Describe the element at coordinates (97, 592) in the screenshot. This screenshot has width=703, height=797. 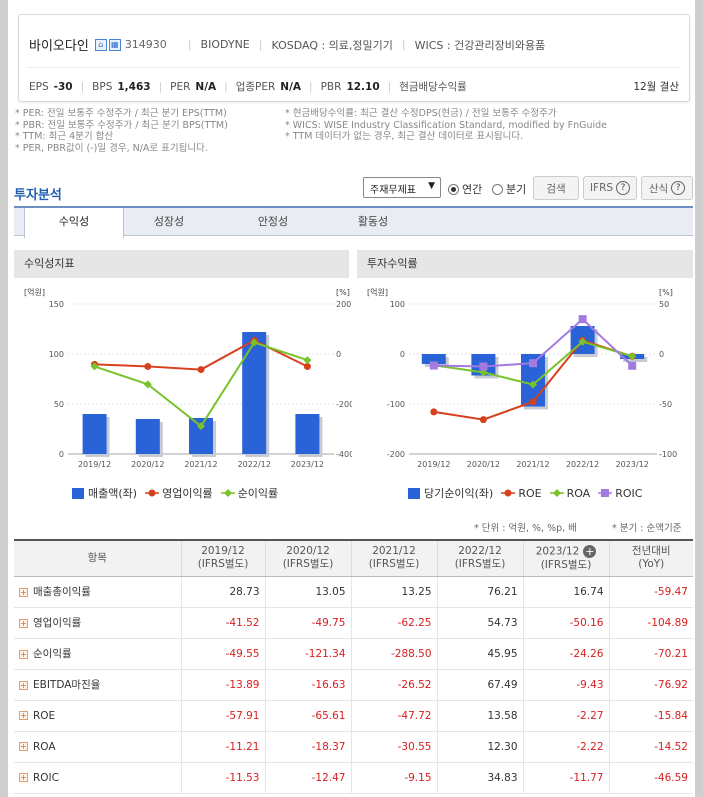
I see `row-label: + 매출총이익률` at that location.